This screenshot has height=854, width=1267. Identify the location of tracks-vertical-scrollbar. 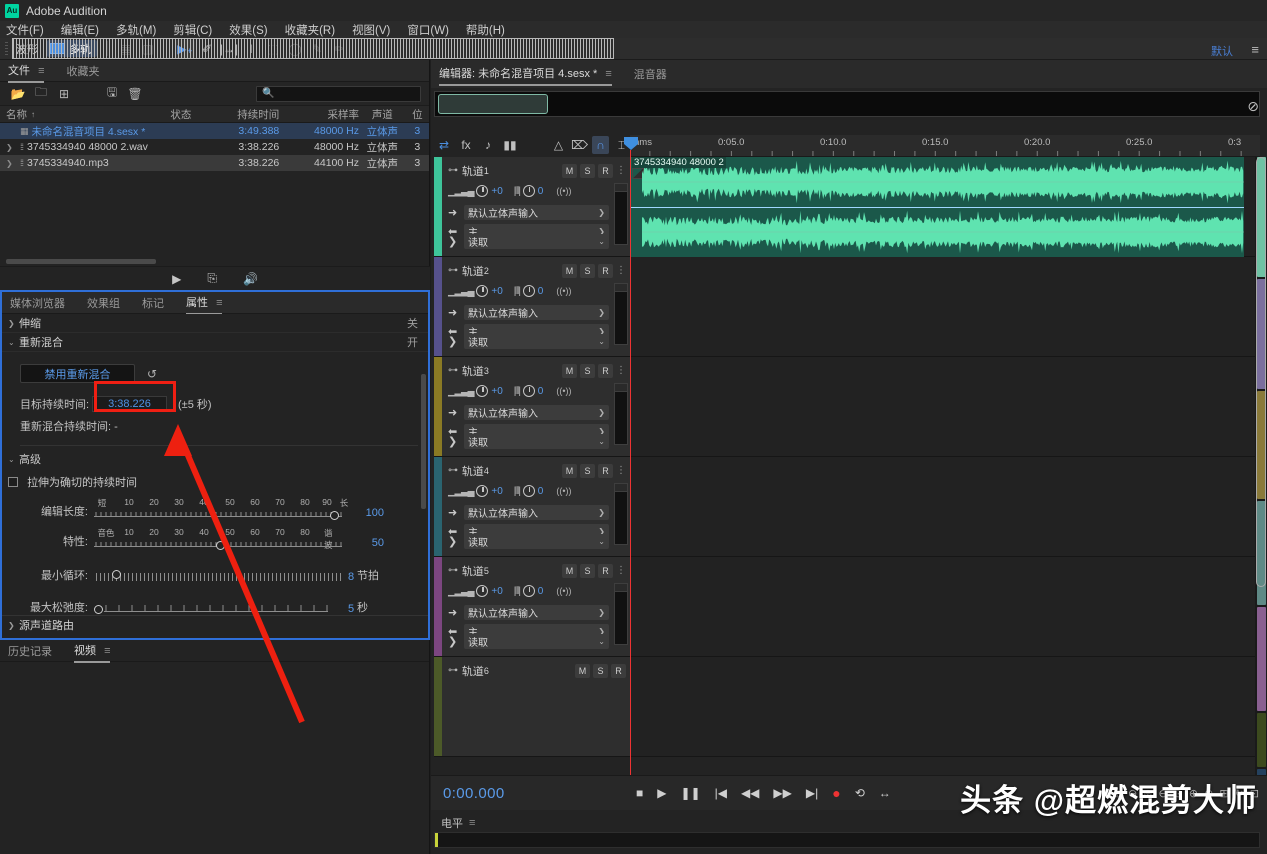
(1261, 488).